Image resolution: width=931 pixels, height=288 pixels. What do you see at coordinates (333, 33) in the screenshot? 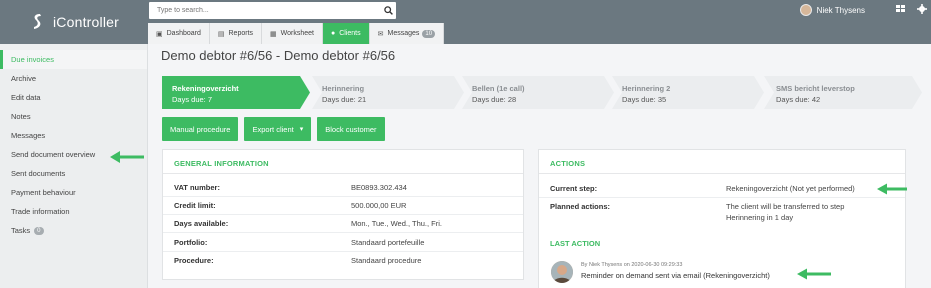
I see `clients-icon: ●` at bounding box center [333, 33].